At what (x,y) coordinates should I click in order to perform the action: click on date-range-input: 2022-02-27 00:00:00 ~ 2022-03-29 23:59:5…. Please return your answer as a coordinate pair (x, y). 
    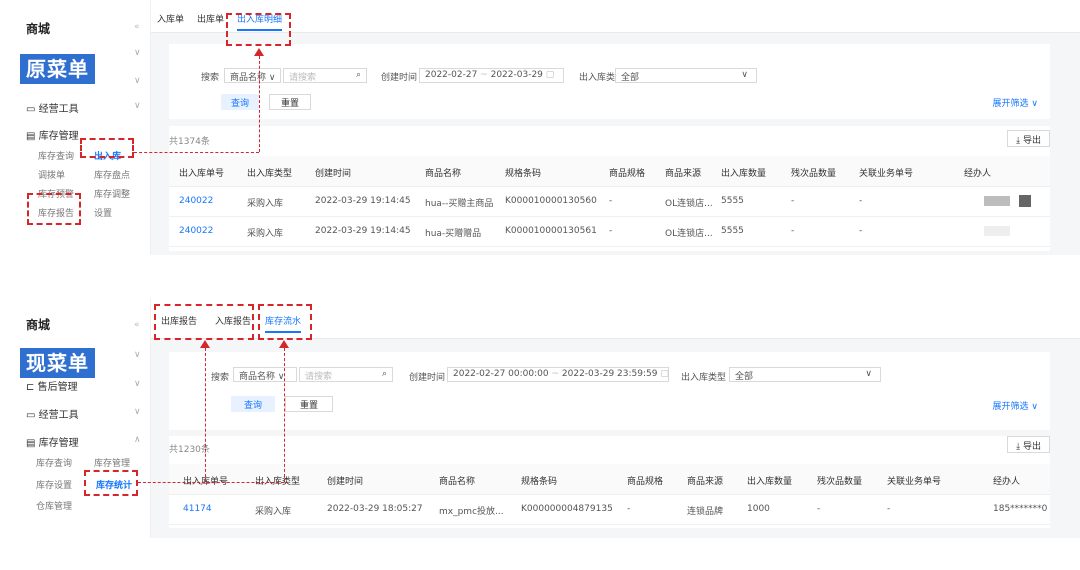
    Looking at the image, I should click on (558, 374).